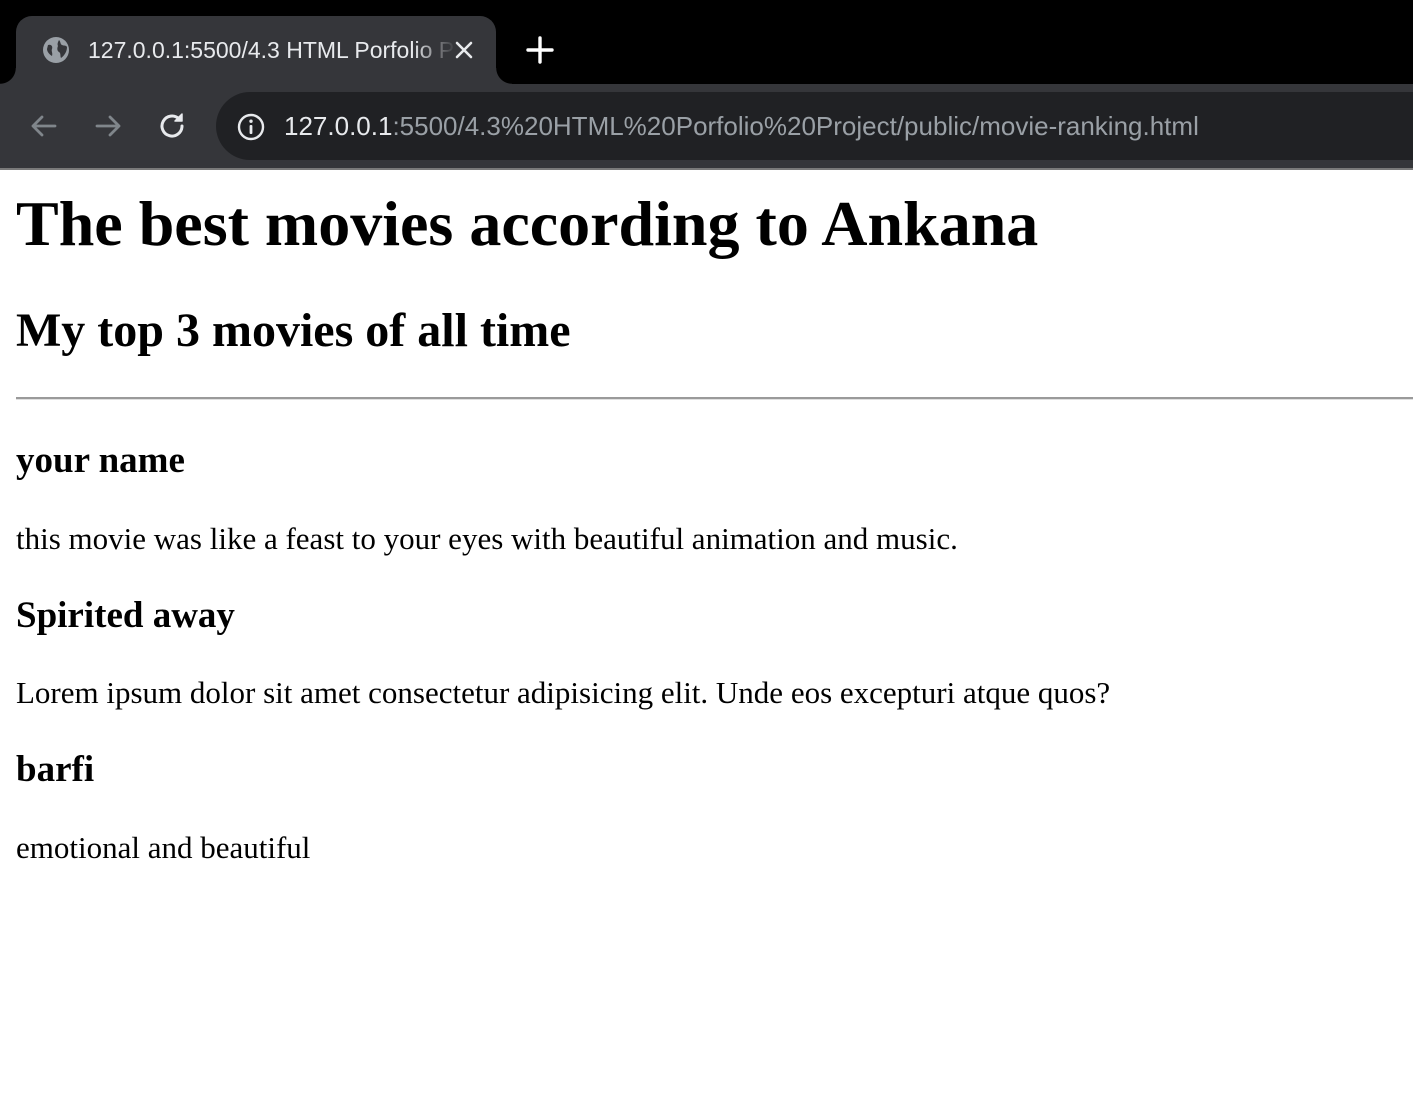  Describe the element at coordinates (172, 126) in the screenshot. I see `reload-icon` at that location.